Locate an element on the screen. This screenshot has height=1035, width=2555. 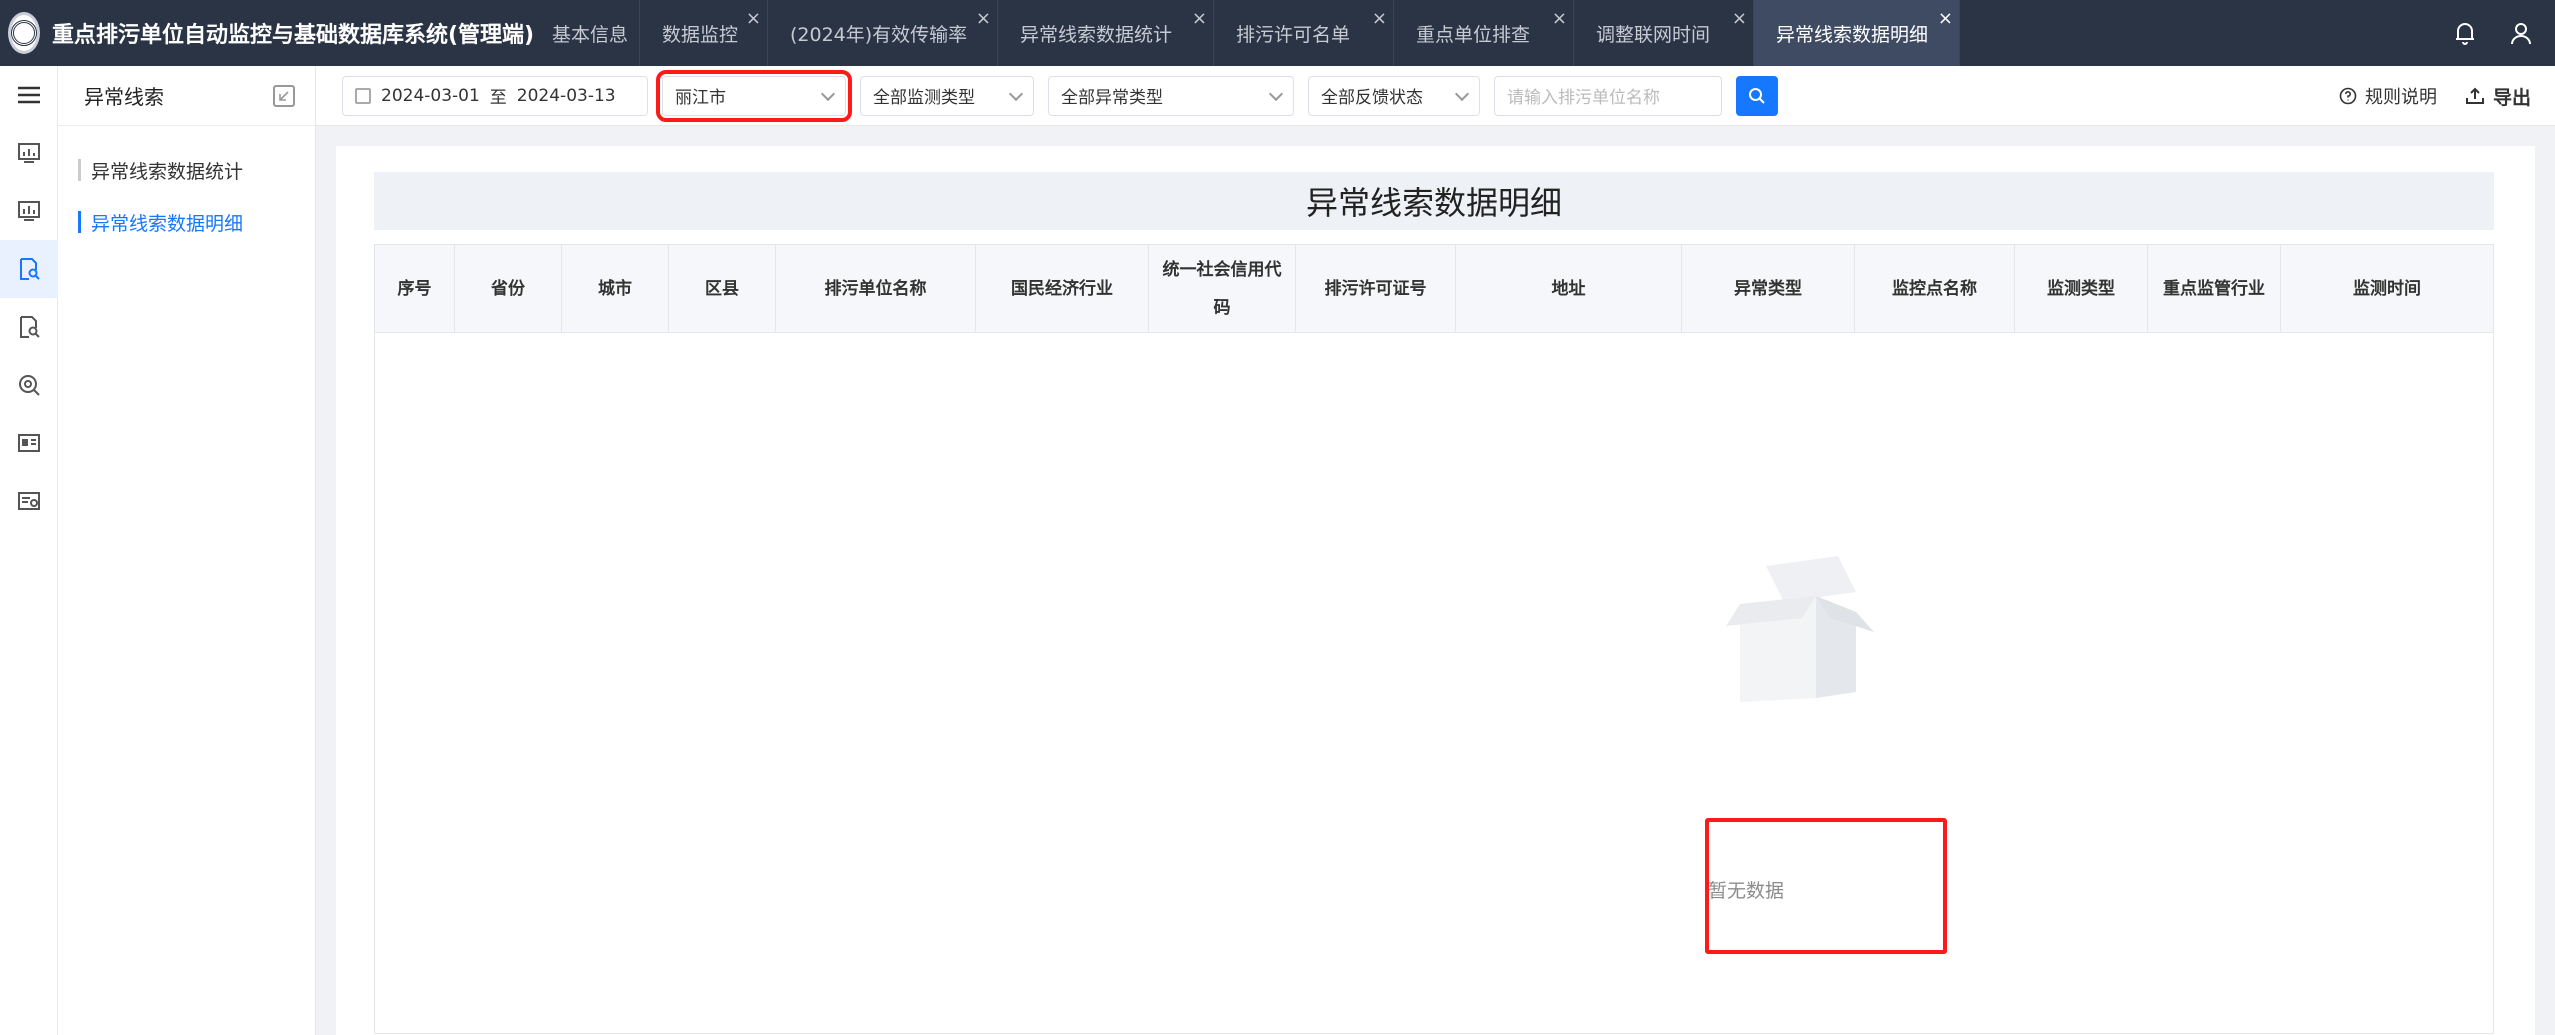
sidebar-header: 异常线索 is located at coordinates (186, 96).